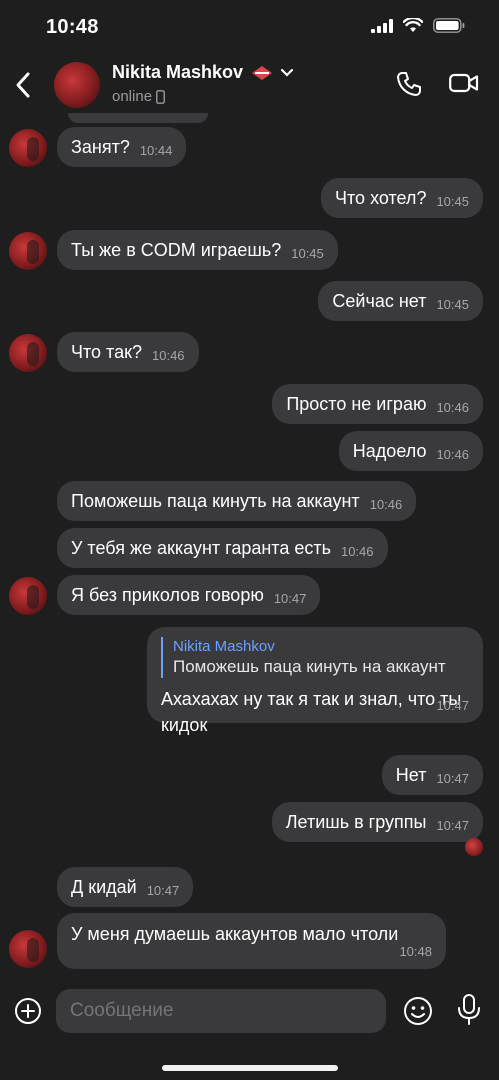 The image size is (499, 1080). Describe the element at coordinates (309, 666) in the screenshot. I see `quote-text: Поможешь паца кинуть на аккаунт` at that location.